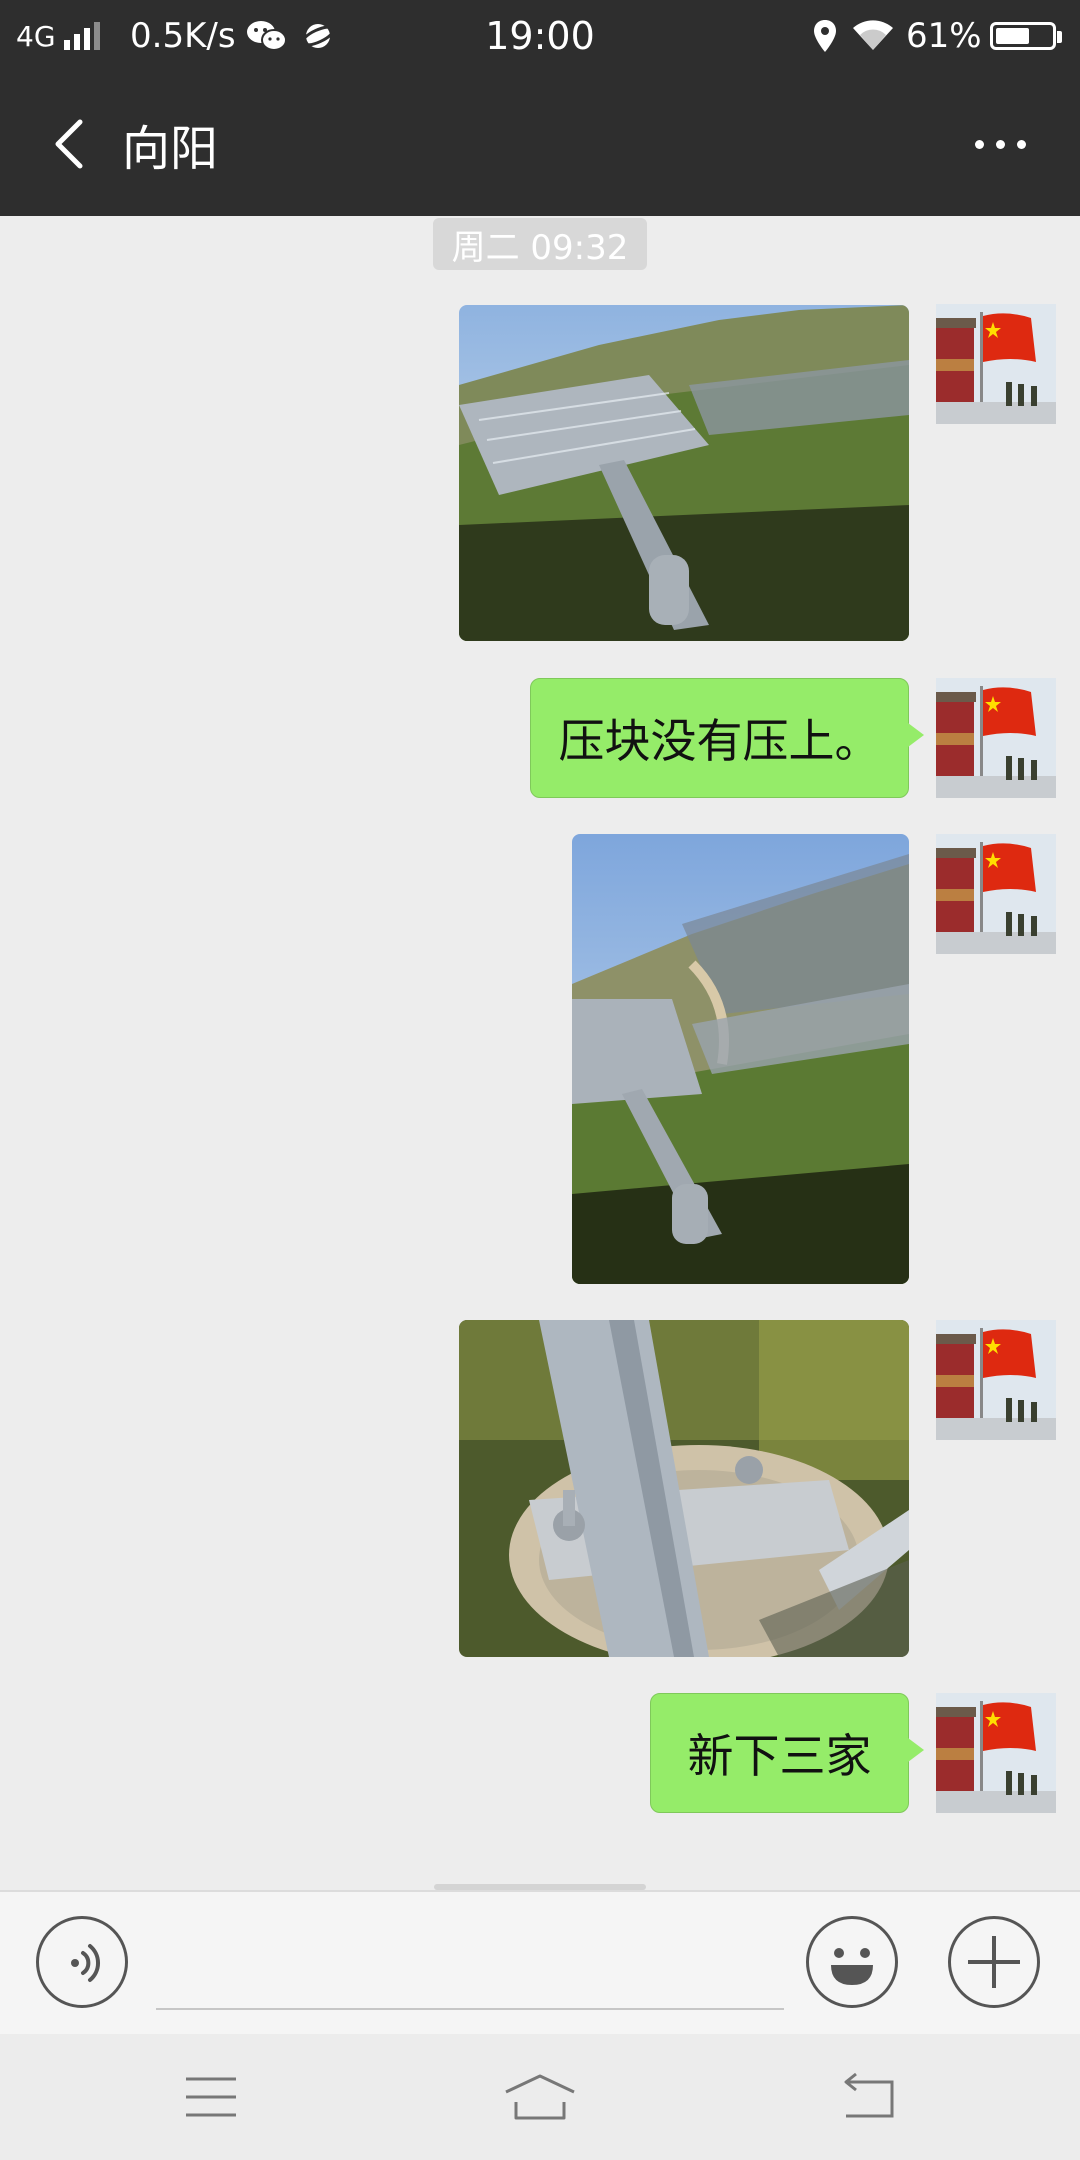 This screenshot has width=1080, height=2160. I want to click on text-message-bubble: 压块没有压上。, so click(727, 738).